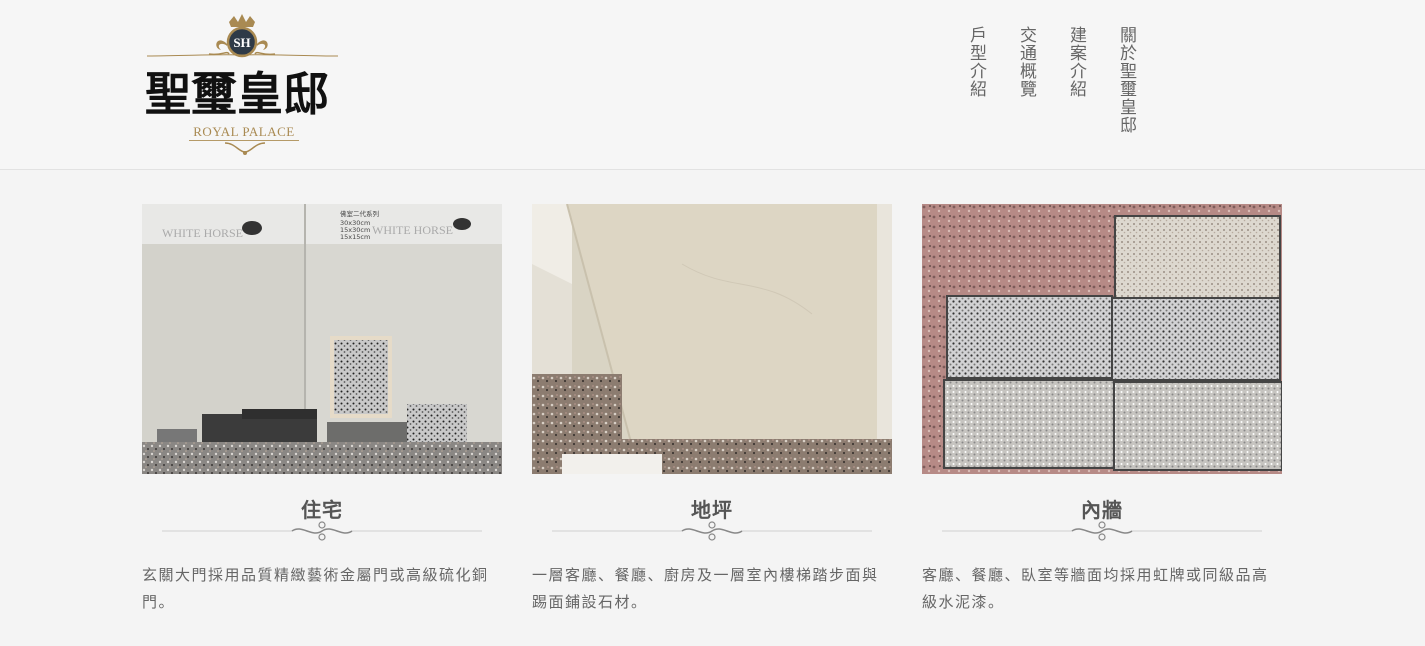 The image size is (1425, 646). I want to click on photo-label-1: WHITE HORSE, so click(202, 233).